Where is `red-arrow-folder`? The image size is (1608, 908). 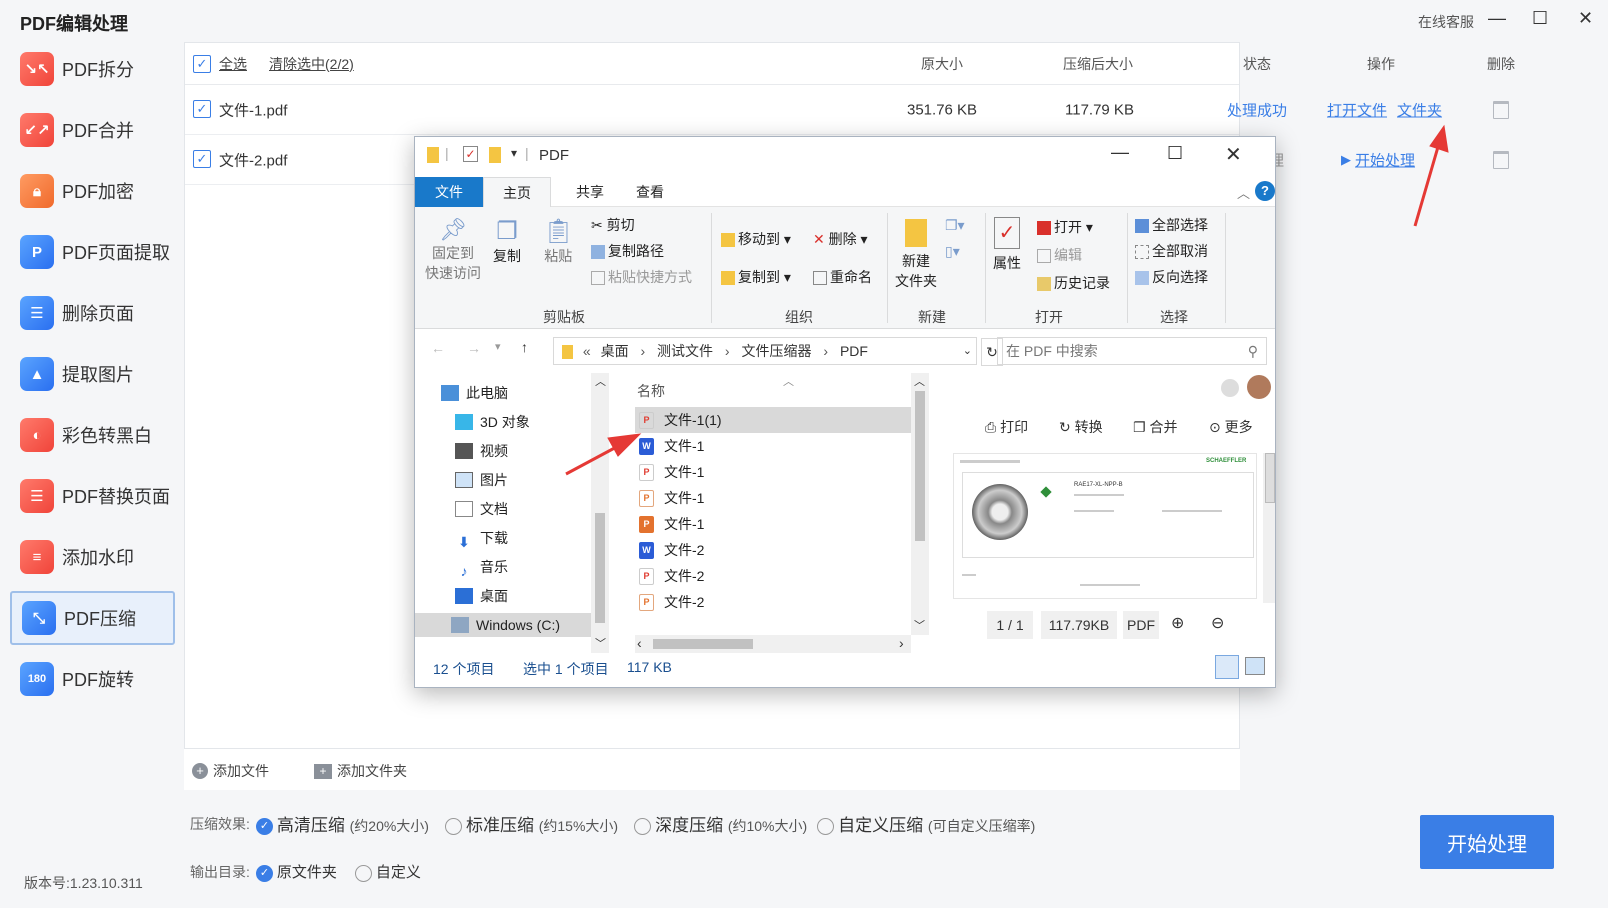 red-arrow-folder is located at coordinates (1427, 183).